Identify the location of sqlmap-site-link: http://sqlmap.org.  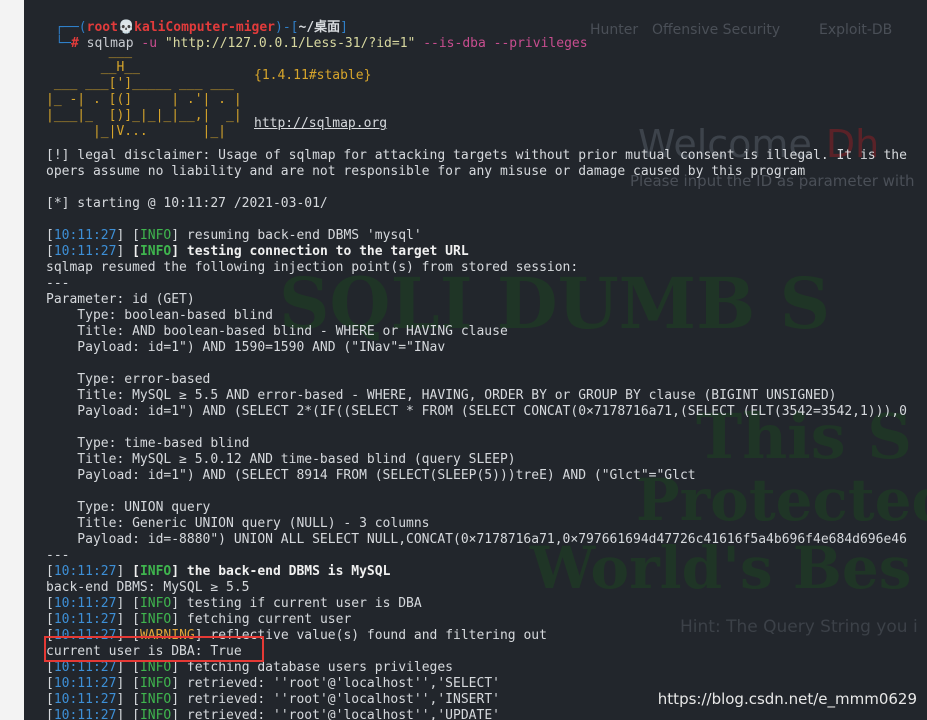
(320, 124).